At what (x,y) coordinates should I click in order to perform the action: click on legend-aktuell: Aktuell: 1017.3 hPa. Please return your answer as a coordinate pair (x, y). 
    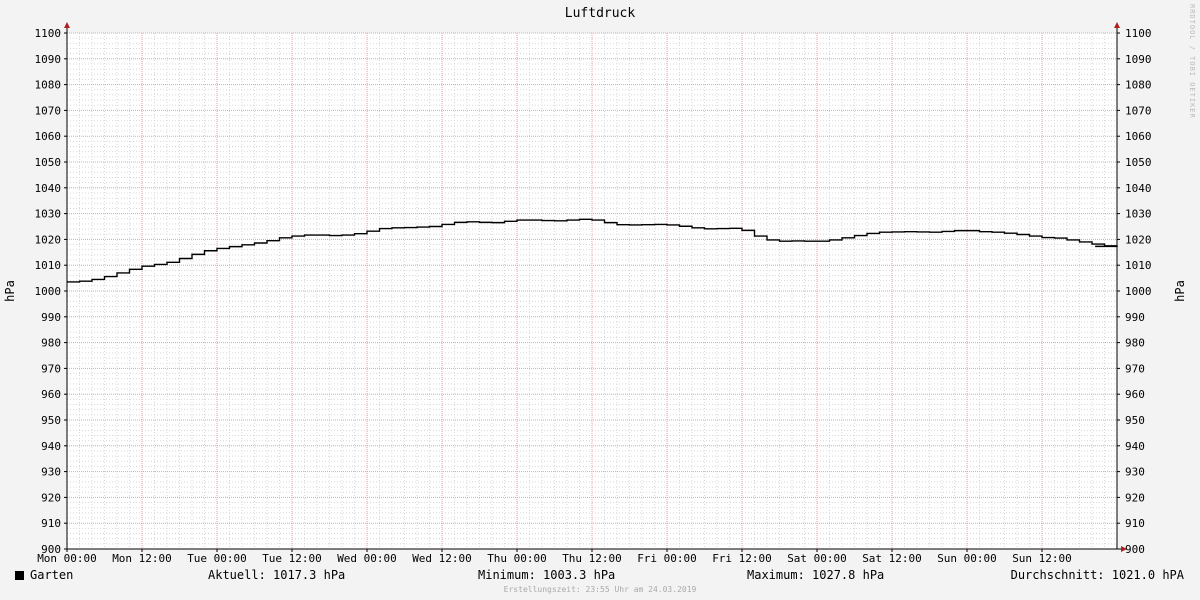
    Looking at the image, I should click on (277, 575).